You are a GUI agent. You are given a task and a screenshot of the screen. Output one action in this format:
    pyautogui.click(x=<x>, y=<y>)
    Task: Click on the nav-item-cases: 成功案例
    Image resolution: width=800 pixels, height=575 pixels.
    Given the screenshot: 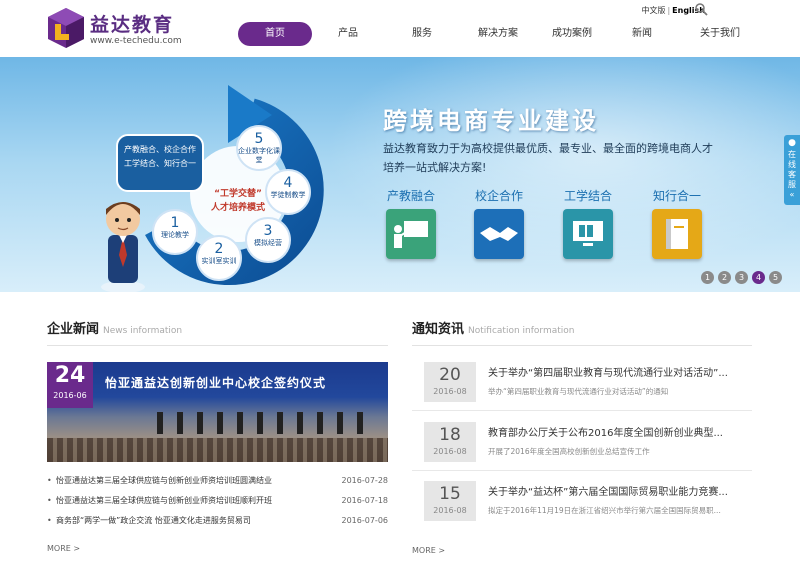 What is the action you would take?
    pyautogui.click(x=572, y=34)
    